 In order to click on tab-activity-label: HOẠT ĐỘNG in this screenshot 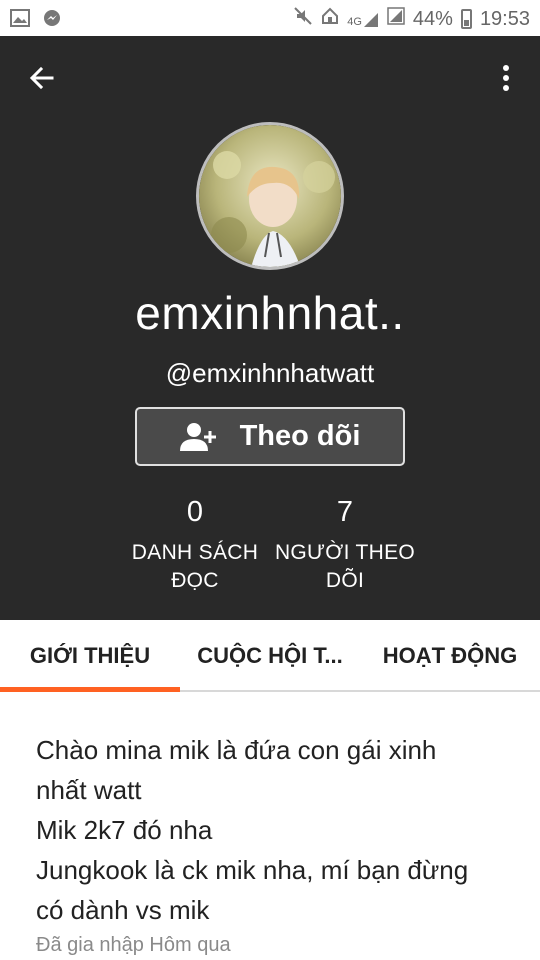, I will do `click(450, 655)`.